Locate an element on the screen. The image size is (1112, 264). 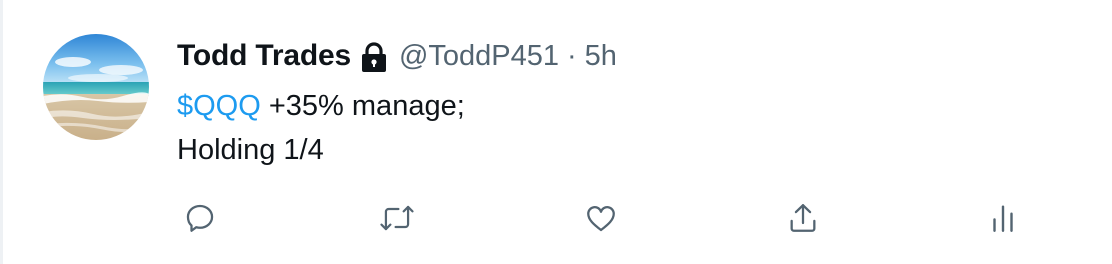
retweet-icon is located at coordinates (397, 218).